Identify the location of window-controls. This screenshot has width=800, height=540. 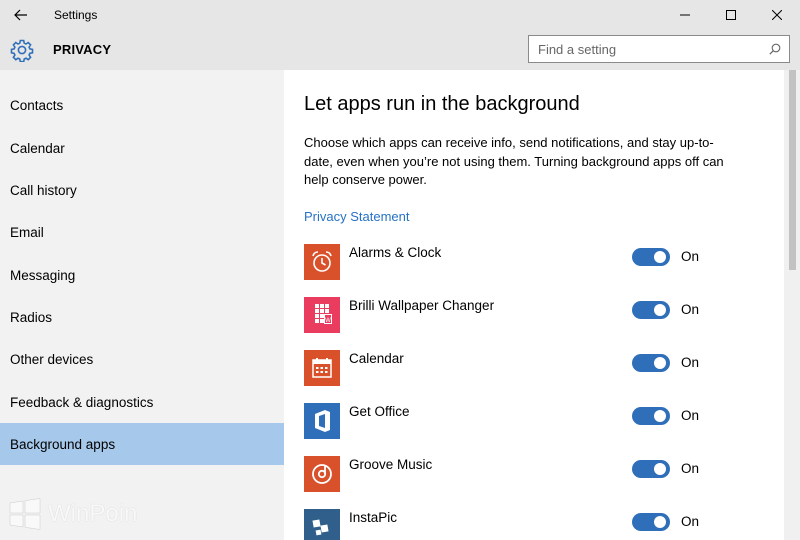
(731, 15).